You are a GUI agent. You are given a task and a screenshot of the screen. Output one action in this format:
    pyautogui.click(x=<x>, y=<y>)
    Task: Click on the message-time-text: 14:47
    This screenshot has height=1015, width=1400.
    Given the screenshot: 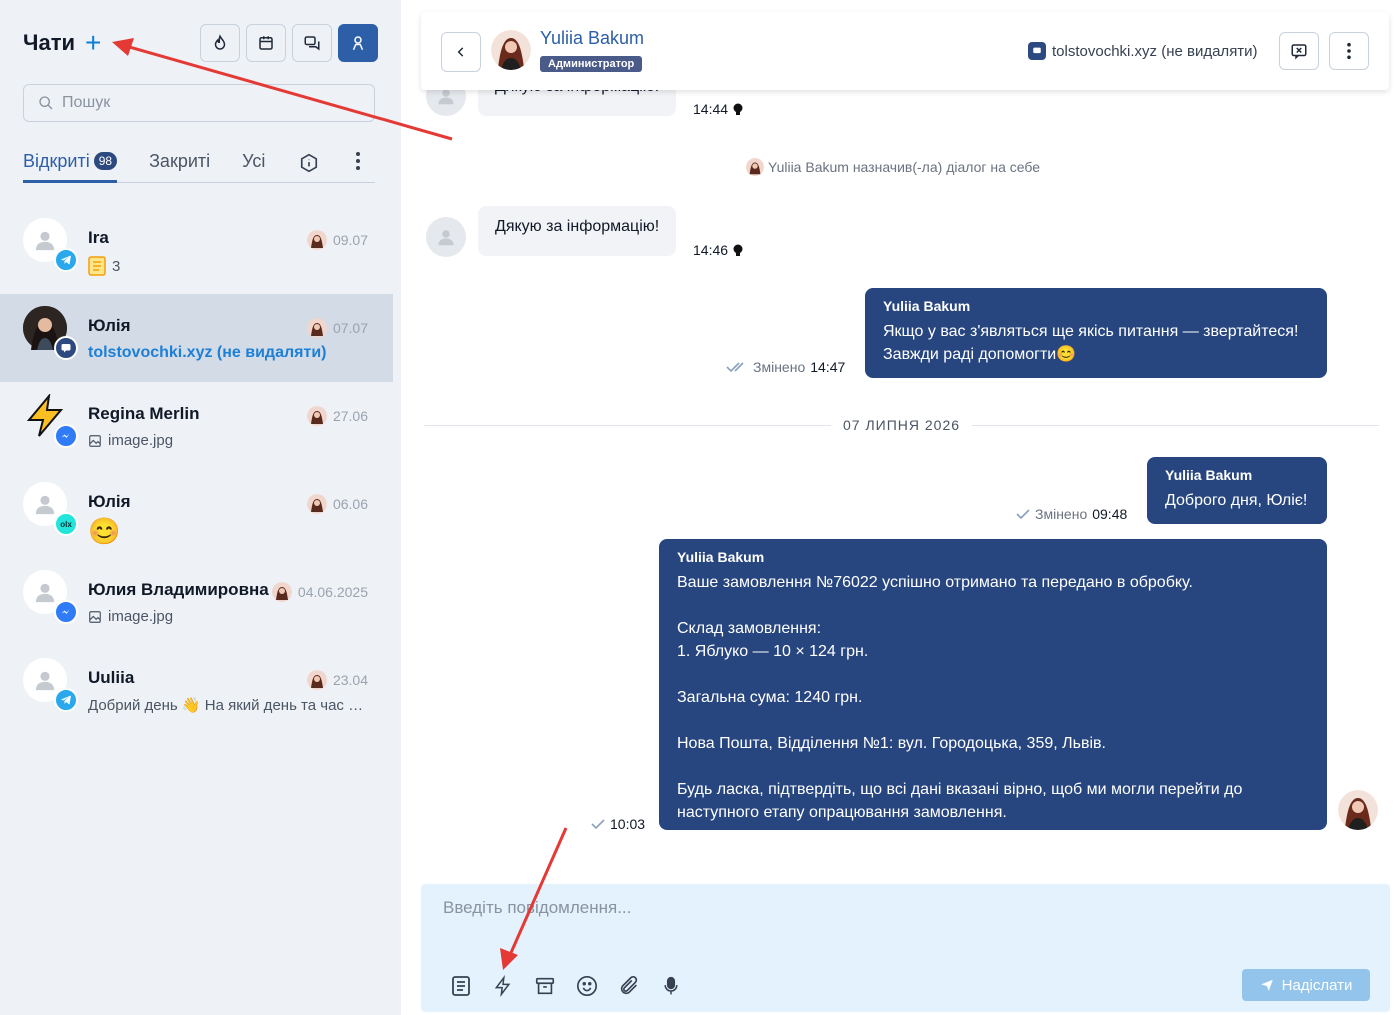 What is the action you would take?
    pyautogui.click(x=828, y=367)
    